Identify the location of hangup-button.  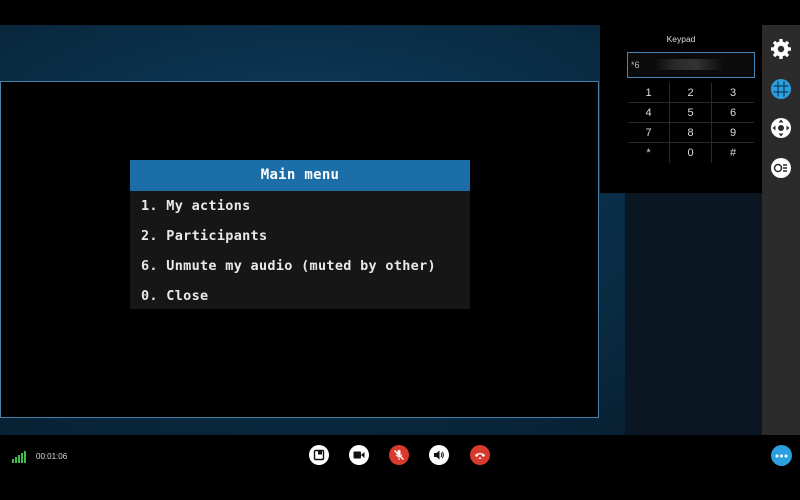
(480, 455).